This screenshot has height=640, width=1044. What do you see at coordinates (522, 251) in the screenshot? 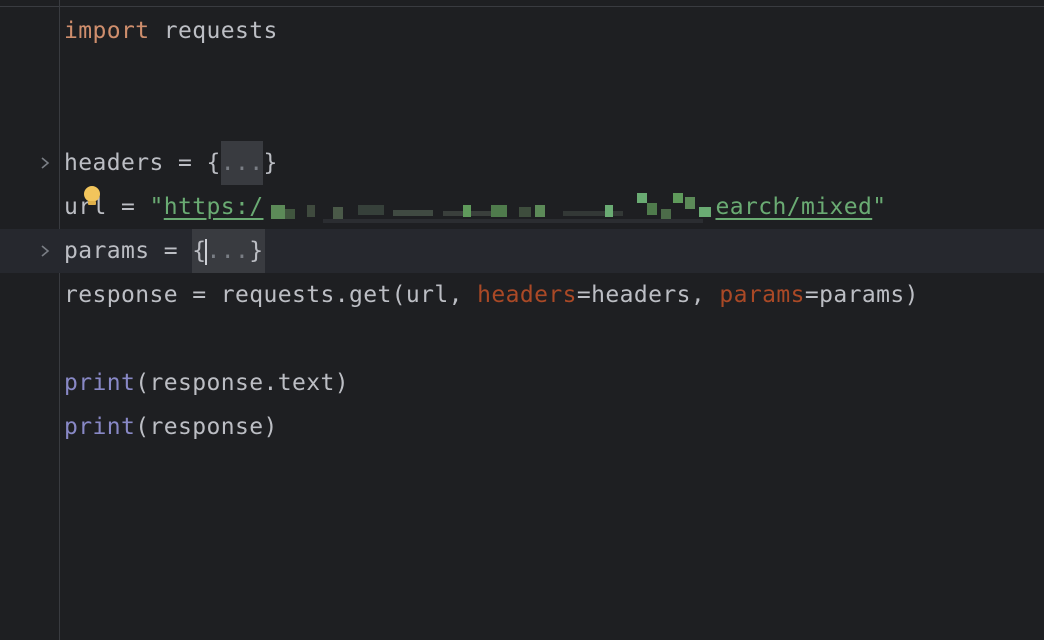
I see `code-line-6-current: params = {...}` at bounding box center [522, 251].